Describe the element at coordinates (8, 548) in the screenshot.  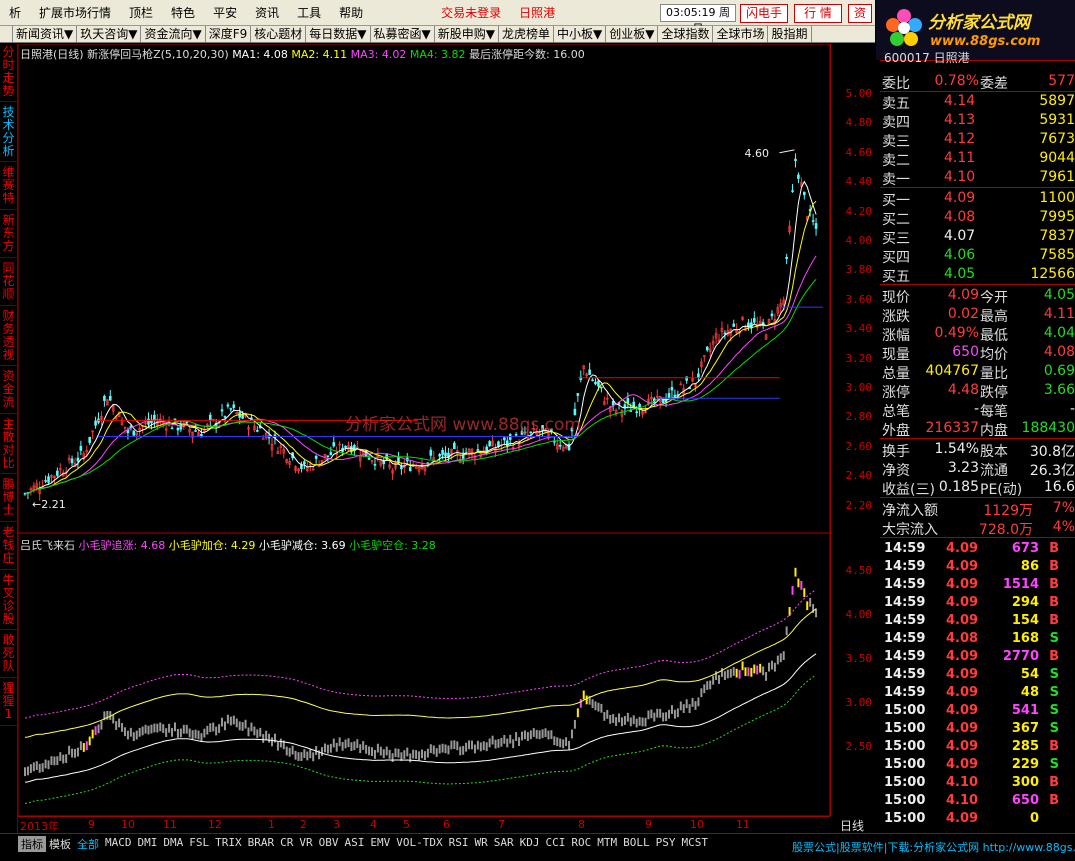
I see `side-tab-laoqianzhuang: 老钱庄` at that location.